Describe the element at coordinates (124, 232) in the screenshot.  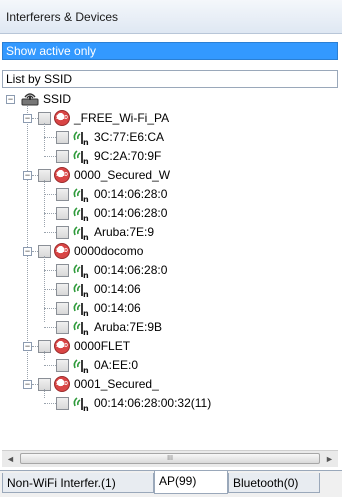
I see `ap-label: Aruba:7E:9` at that location.